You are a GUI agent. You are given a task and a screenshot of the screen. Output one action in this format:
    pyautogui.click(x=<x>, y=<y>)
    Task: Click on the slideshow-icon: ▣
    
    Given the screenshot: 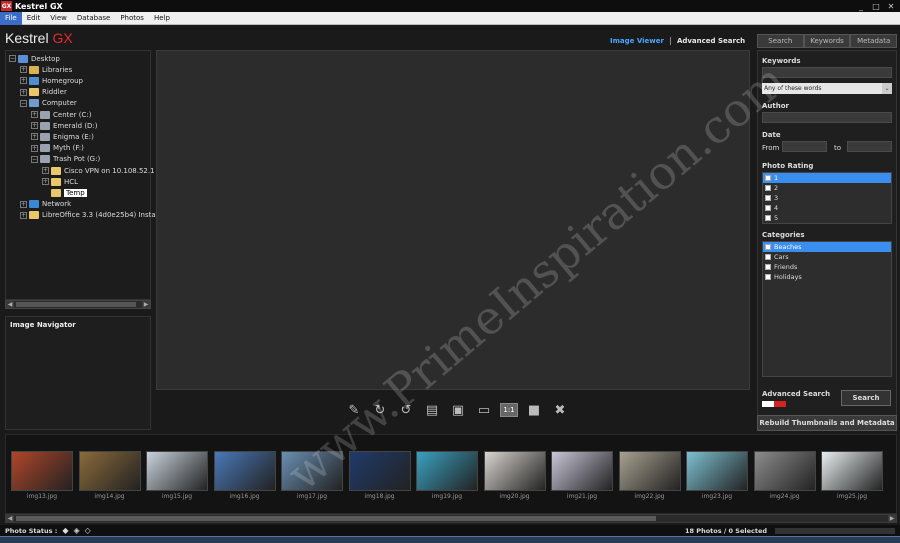 What is the action you would take?
    pyautogui.click(x=458, y=410)
    